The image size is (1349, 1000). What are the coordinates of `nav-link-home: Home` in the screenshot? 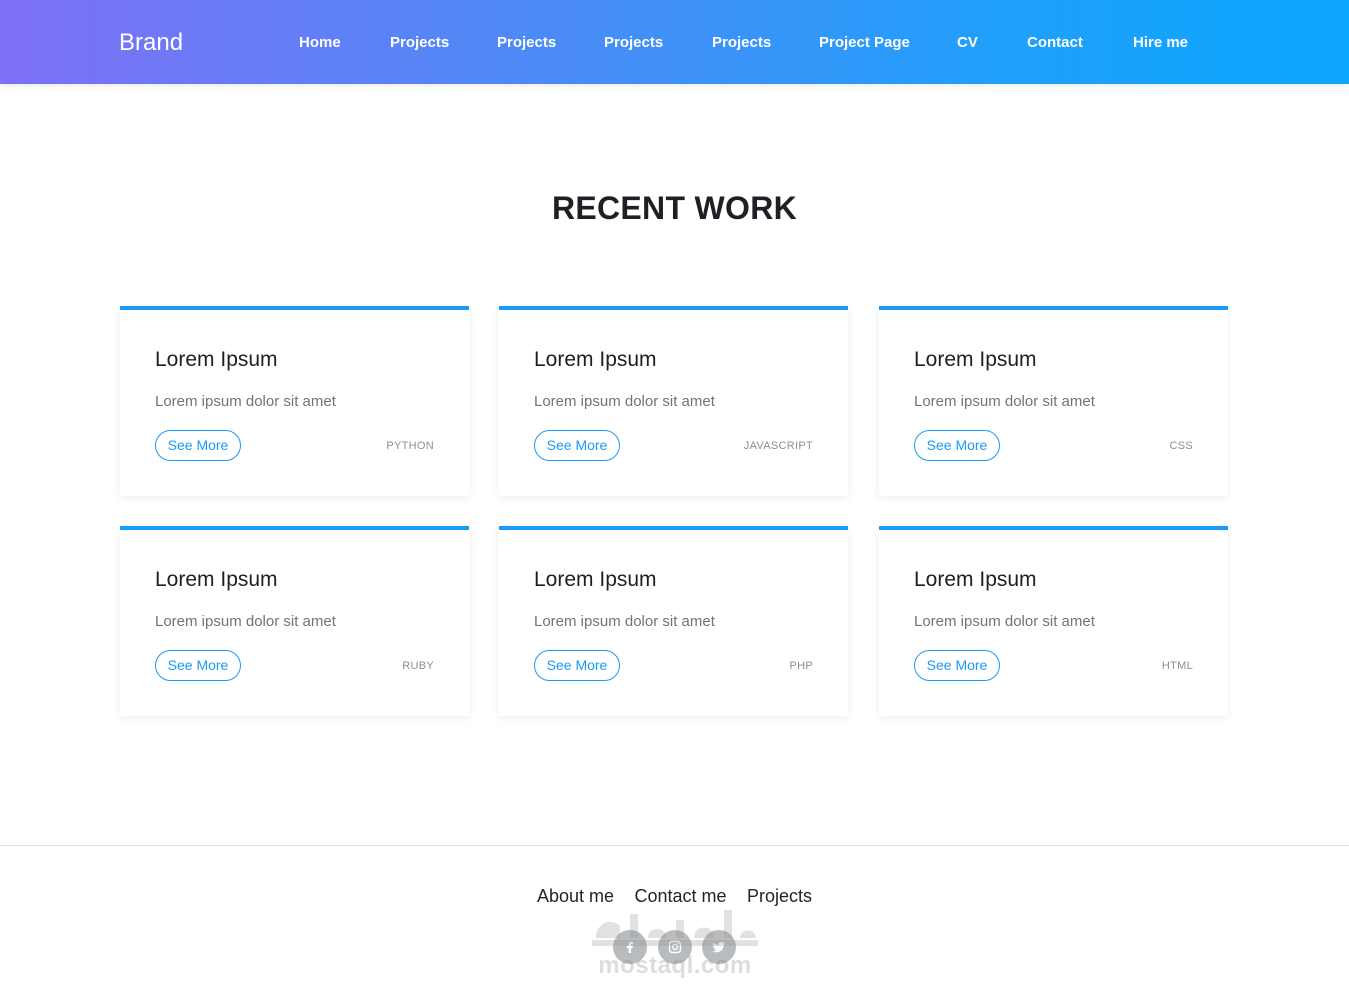 It's located at (320, 43).